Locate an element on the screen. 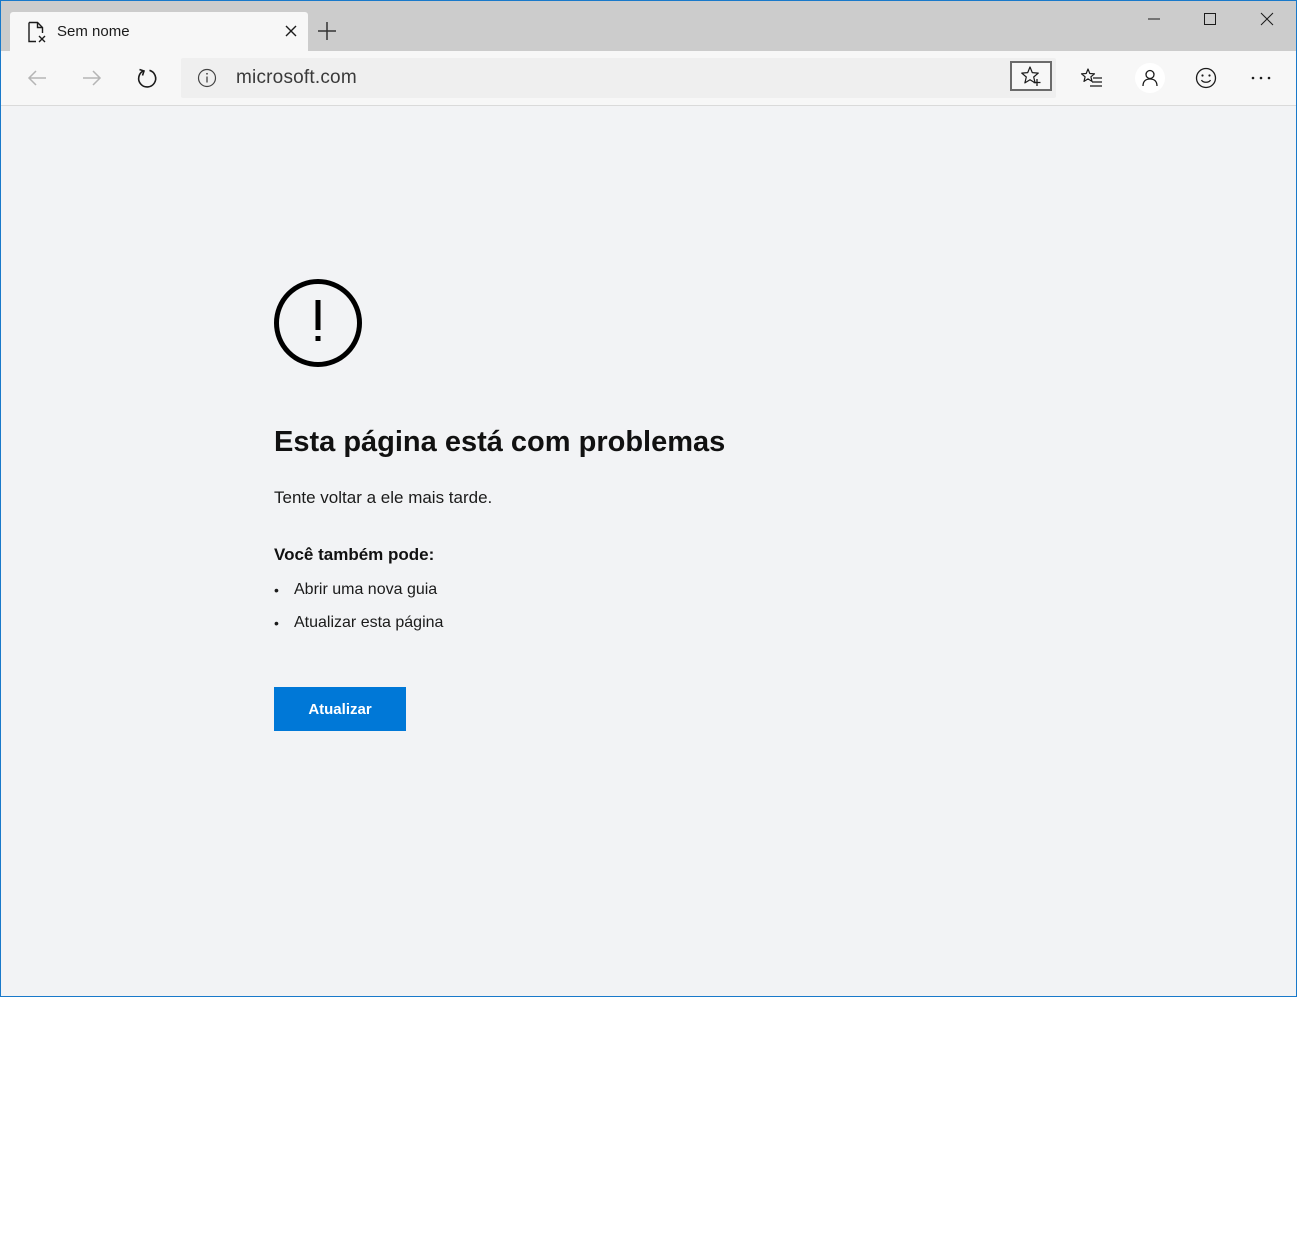  address-url: microsoft.com is located at coordinates (296, 78).